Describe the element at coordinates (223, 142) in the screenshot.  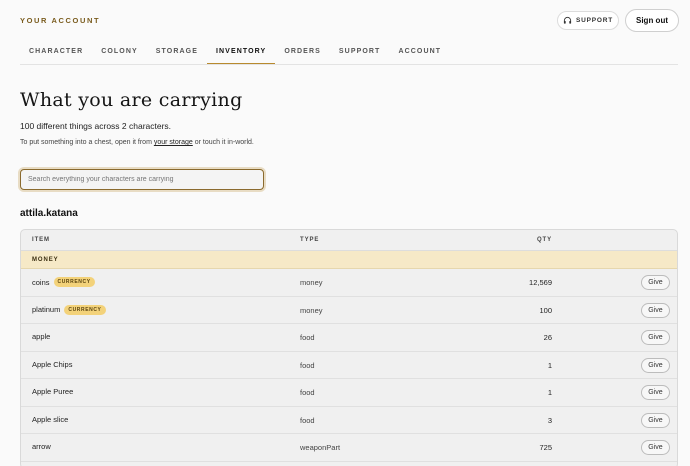
I see `hint-suffix: or touch it in-world.` at that location.